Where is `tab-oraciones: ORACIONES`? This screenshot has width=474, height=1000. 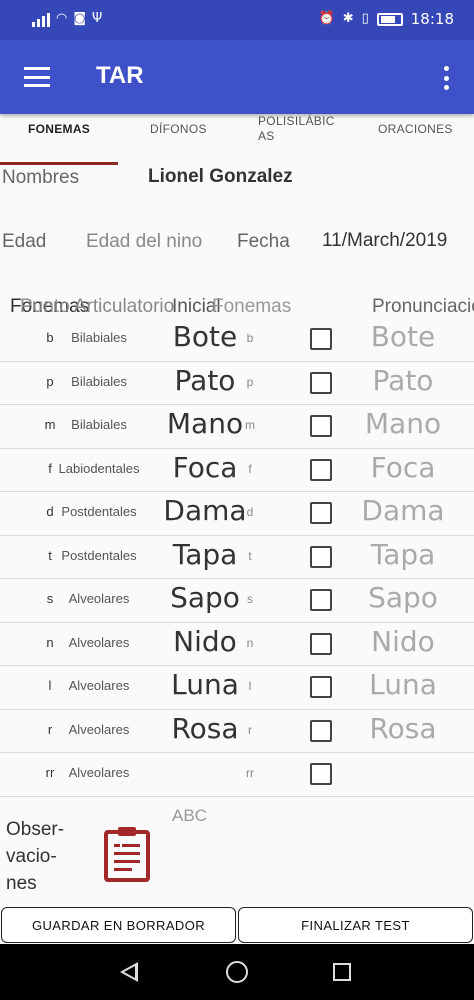
tab-oraciones: ORACIONES is located at coordinates (415, 148).